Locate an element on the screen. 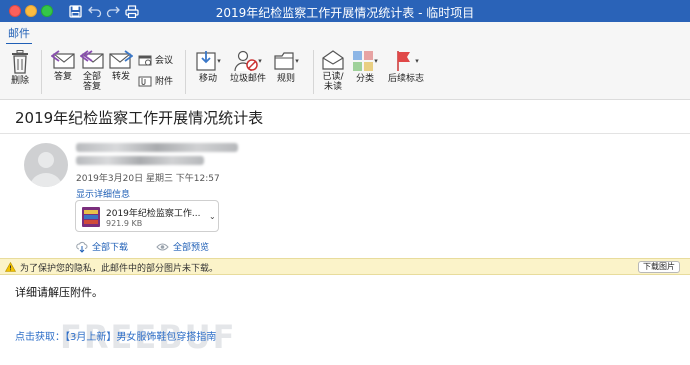 The image size is (690, 365). download-images-button: 下载图片 is located at coordinates (659, 267).